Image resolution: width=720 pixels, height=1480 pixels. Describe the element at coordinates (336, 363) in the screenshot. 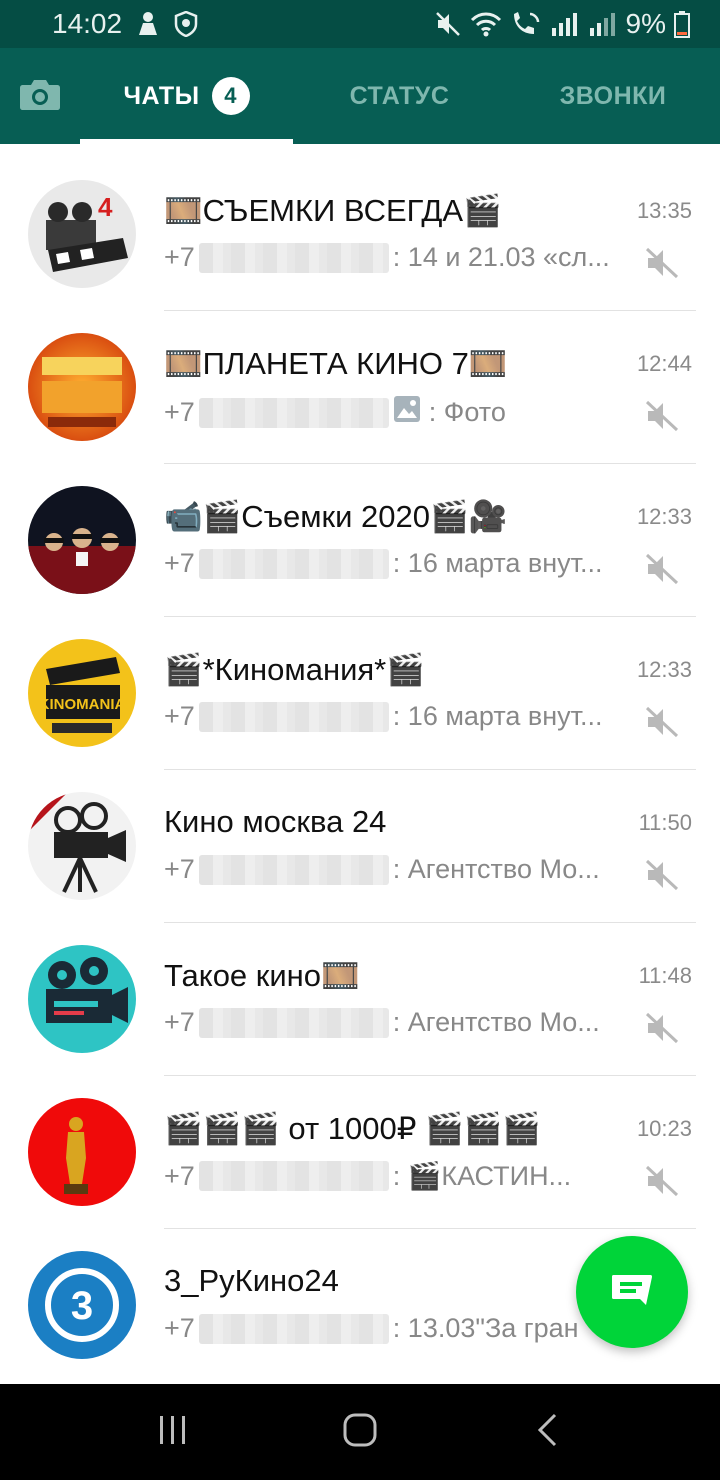

I see `chat-name: 🎞️ПЛАНЕТА КИНО 7🎞️` at that location.